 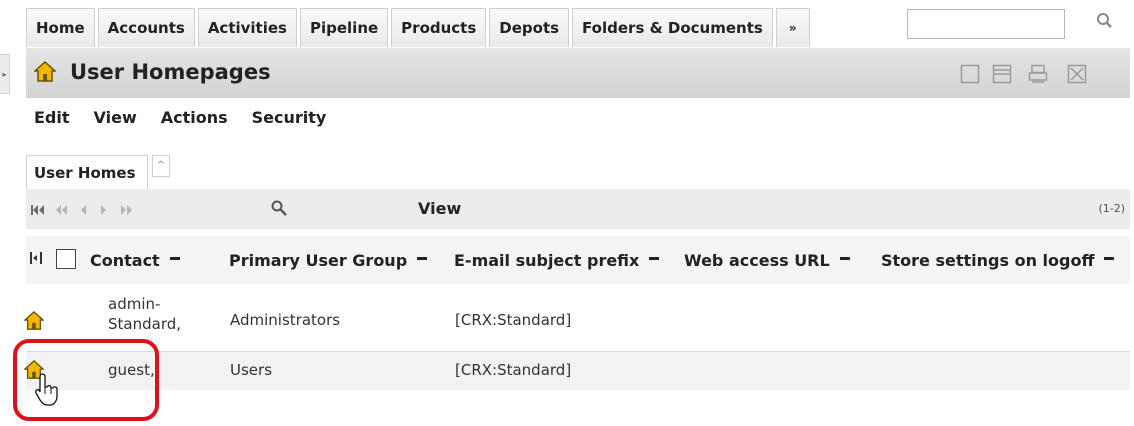 What do you see at coordinates (439, 27) in the screenshot?
I see `nav-tab-products: Products` at bounding box center [439, 27].